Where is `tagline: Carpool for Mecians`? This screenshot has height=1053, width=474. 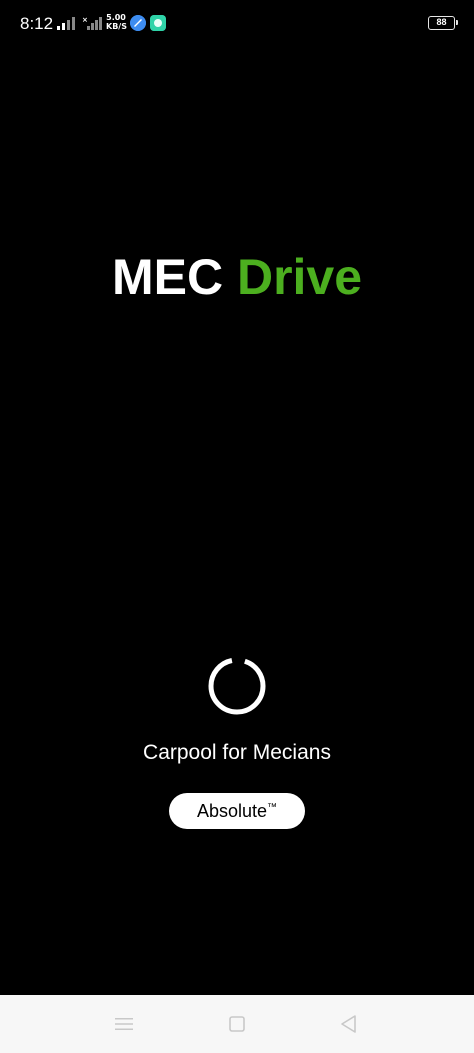 tagline: Carpool for Mecians is located at coordinates (237, 752).